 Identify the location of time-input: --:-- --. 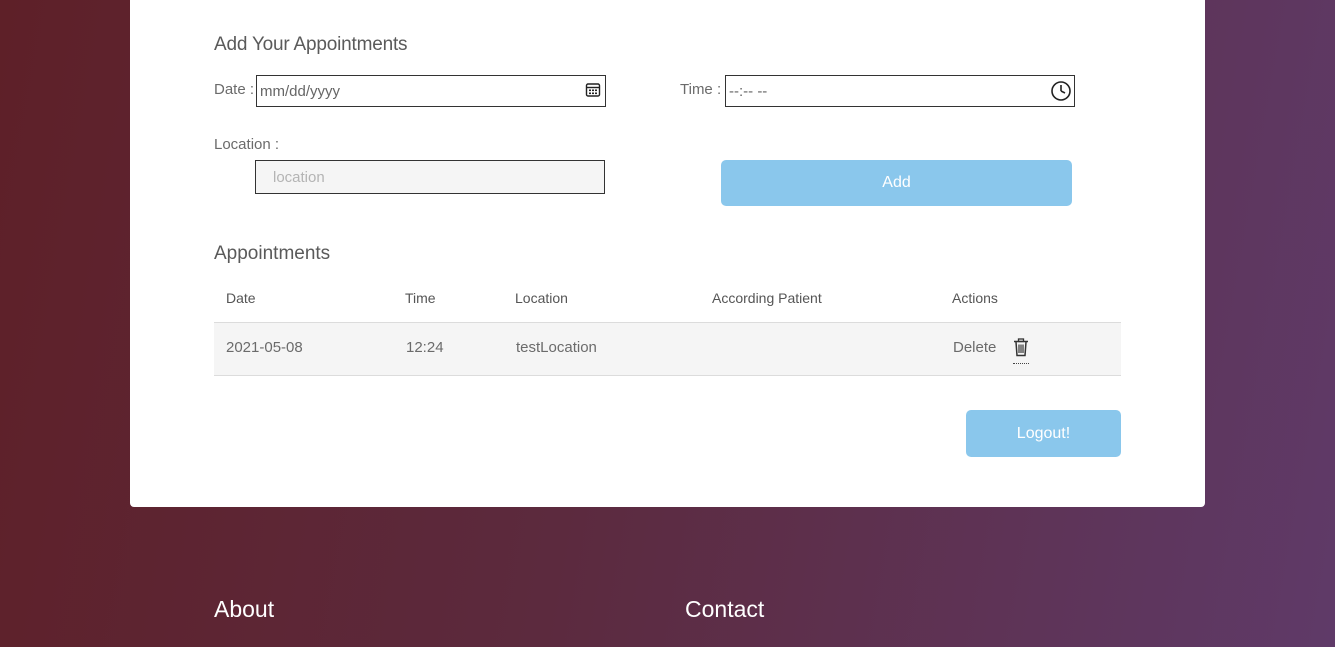
(900, 91).